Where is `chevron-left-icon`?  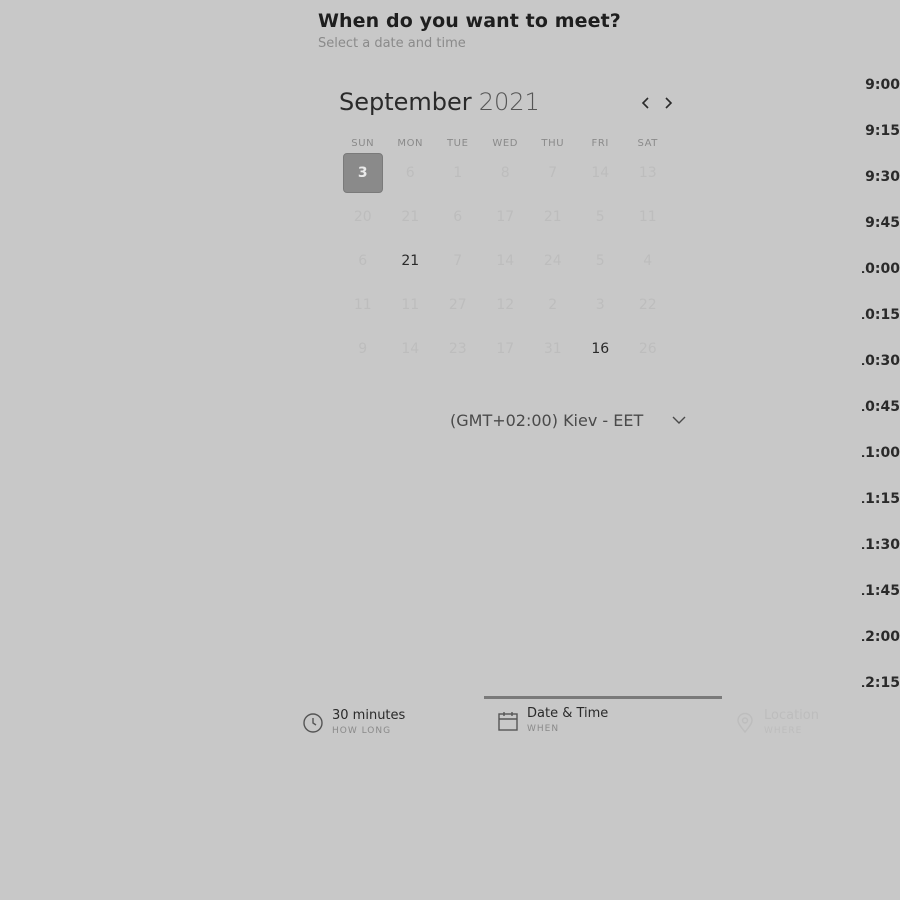
chevron-left-icon is located at coordinates (645, 103).